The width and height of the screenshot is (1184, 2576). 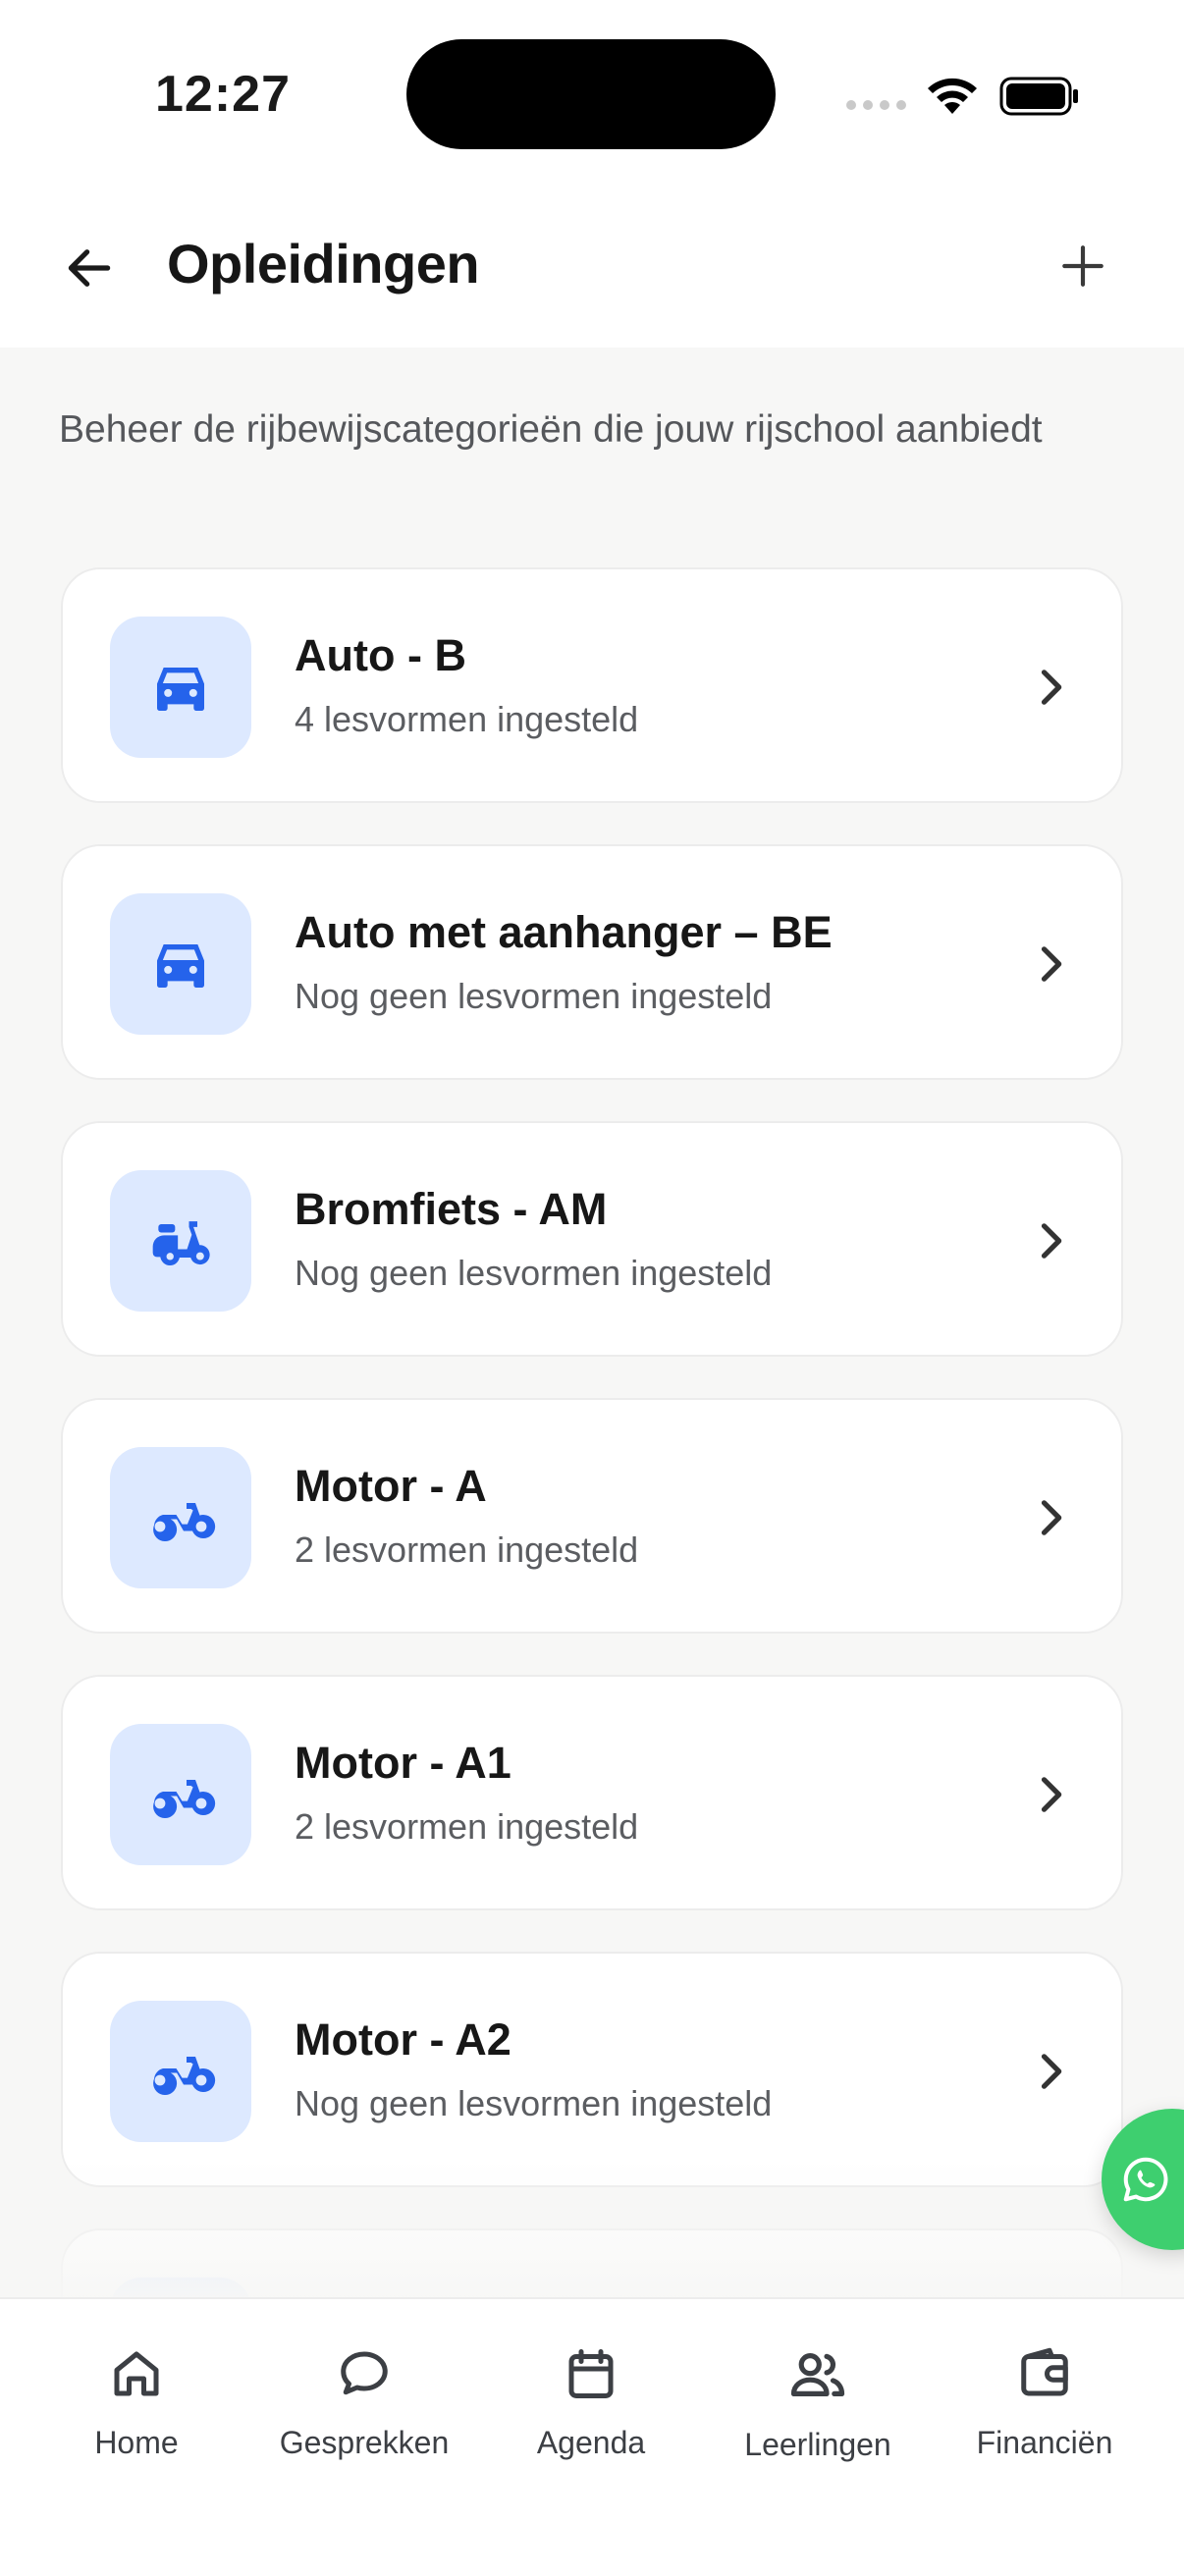 What do you see at coordinates (467, 719) in the screenshot?
I see `category-subtitle: 4 lesvormen ingesteld` at bounding box center [467, 719].